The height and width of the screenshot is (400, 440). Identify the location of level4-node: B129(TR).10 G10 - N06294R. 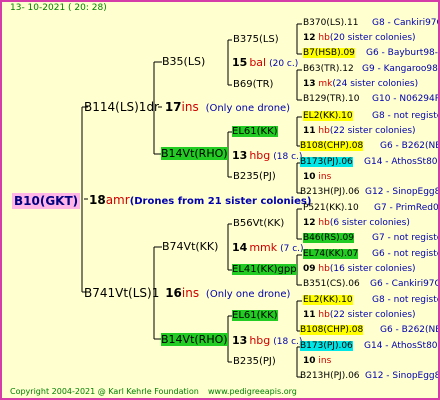
(370, 99).